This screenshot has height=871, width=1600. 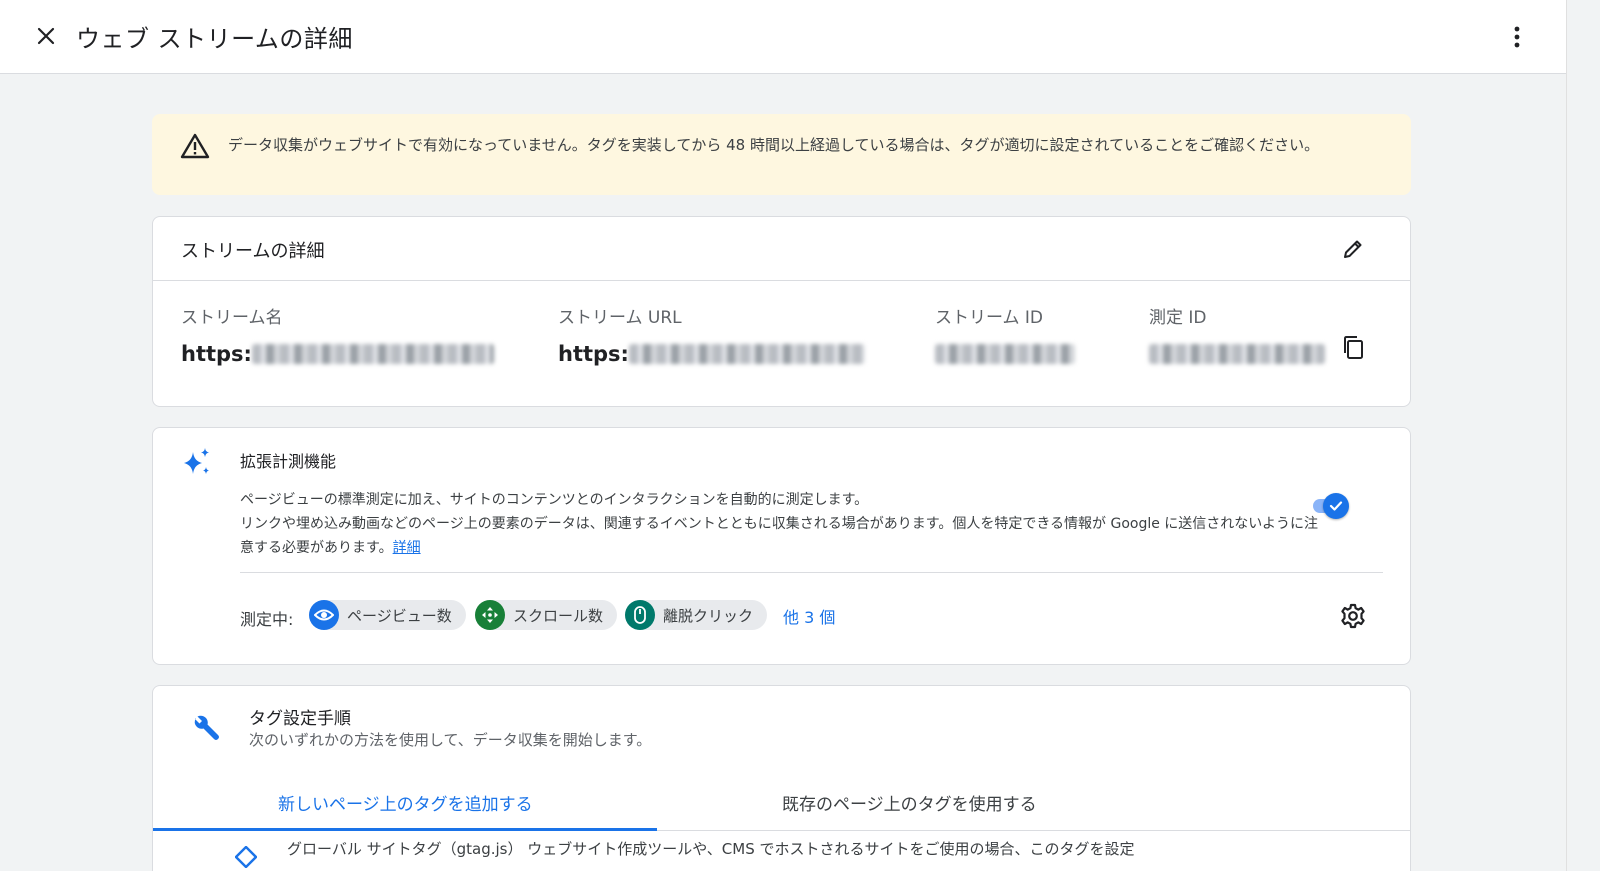 I want to click on redacted-measurement-id, so click(x=1237, y=354).